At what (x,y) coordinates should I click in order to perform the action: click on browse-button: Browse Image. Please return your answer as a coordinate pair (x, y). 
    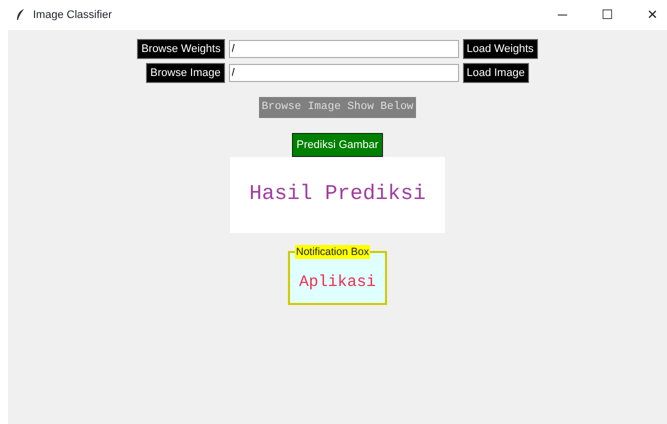
    Looking at the image, I should click on (185, 73).